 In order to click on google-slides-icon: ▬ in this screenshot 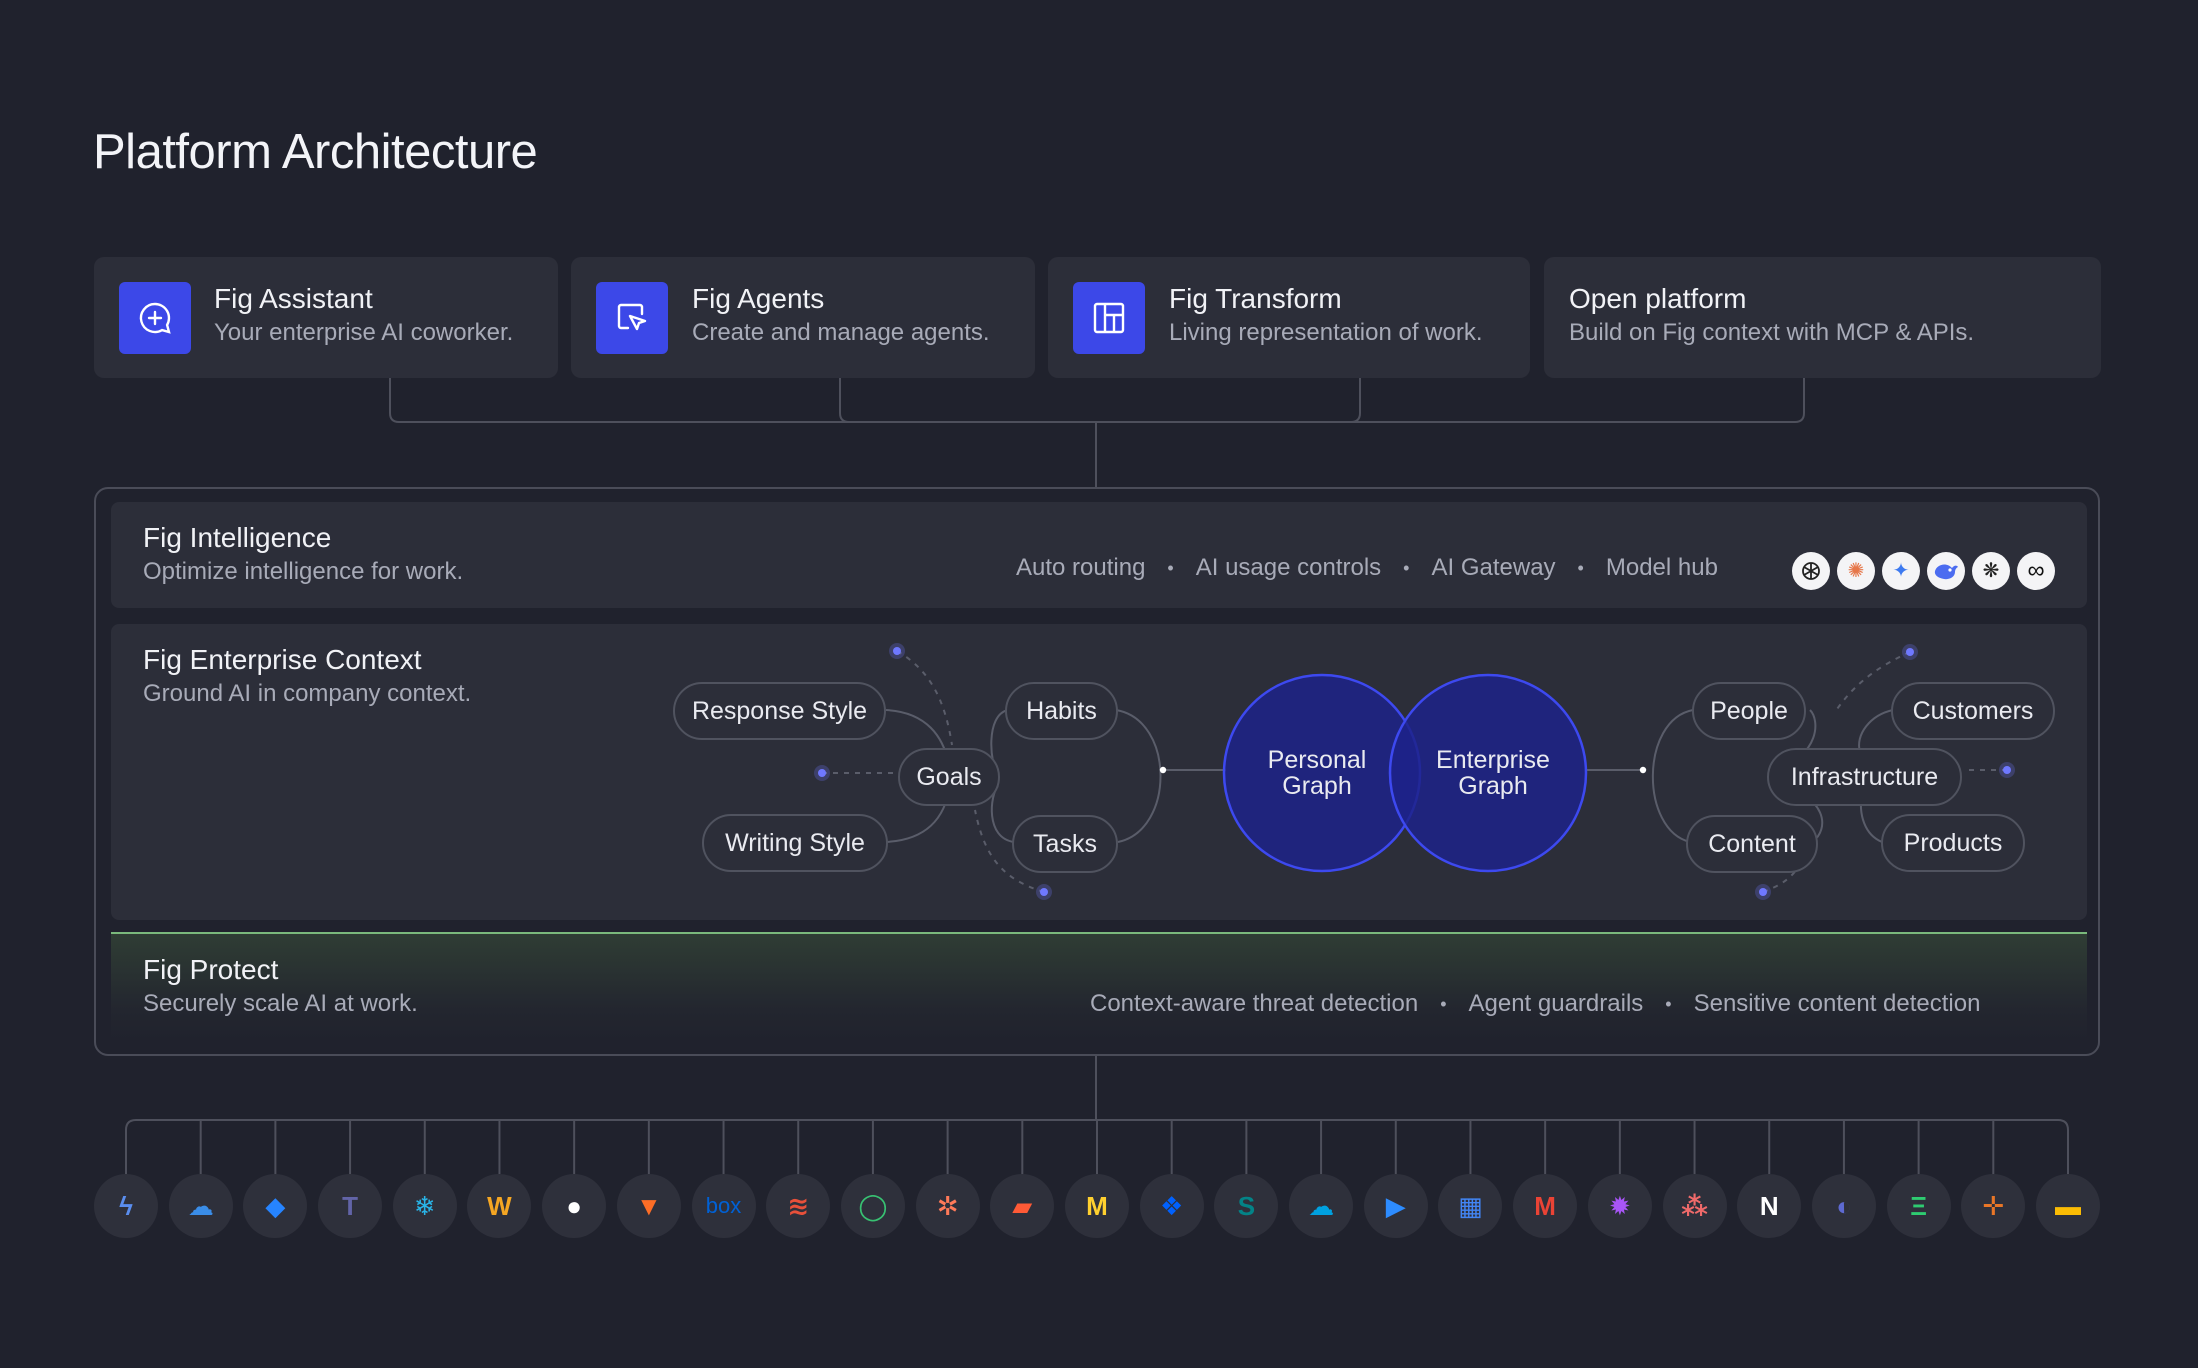, I will do `click(2068, 1206)`.